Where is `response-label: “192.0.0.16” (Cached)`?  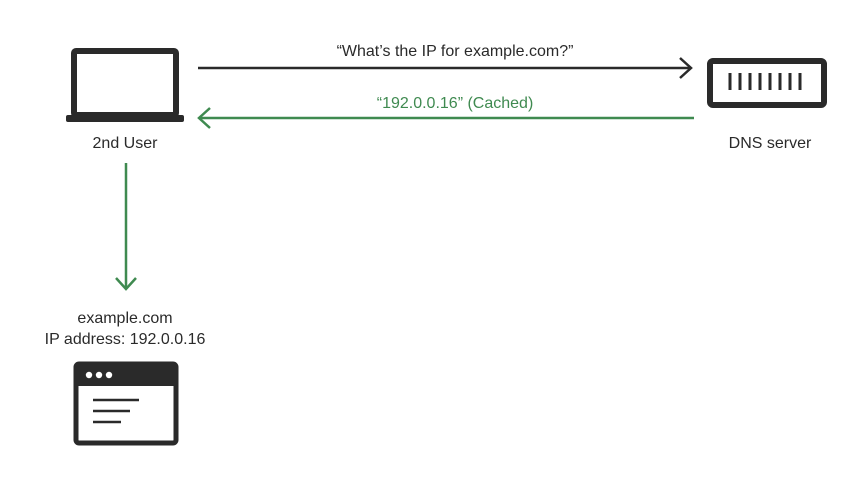
response-label: “192.0.0.16” (Cached) is located at coordinates (455, 103).